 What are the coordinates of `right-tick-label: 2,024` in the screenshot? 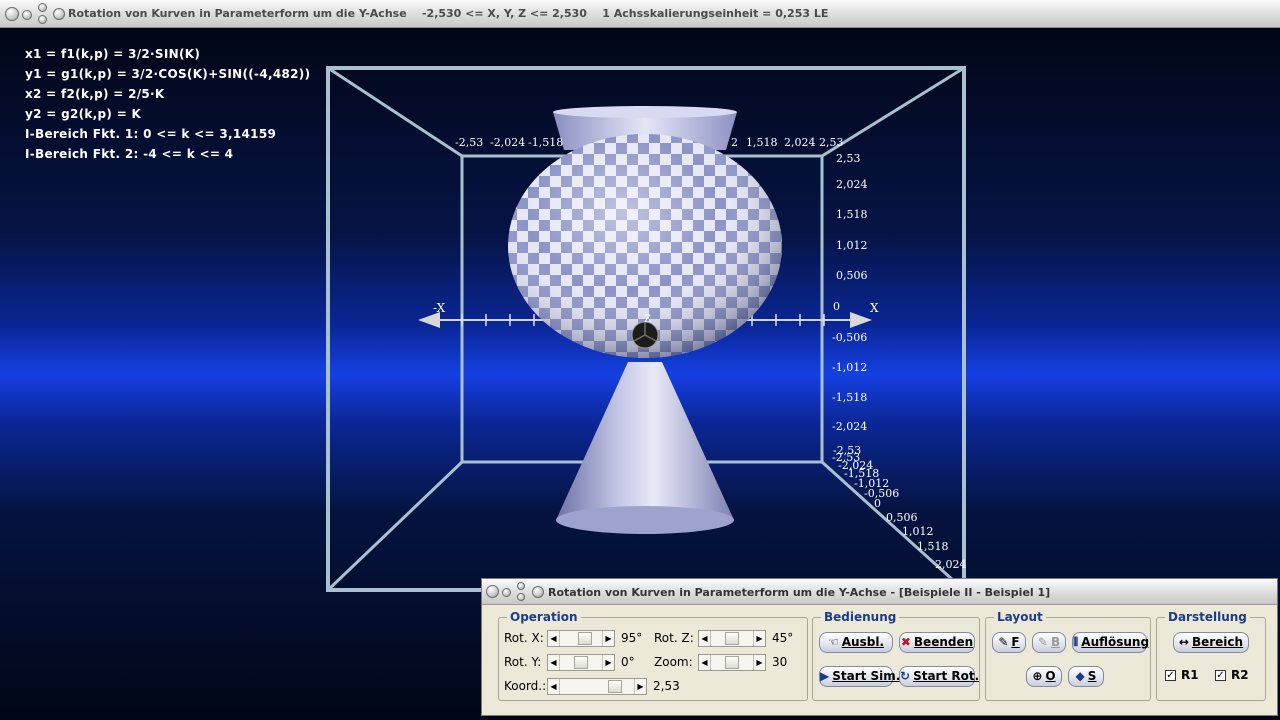 It's located at (852, 184).